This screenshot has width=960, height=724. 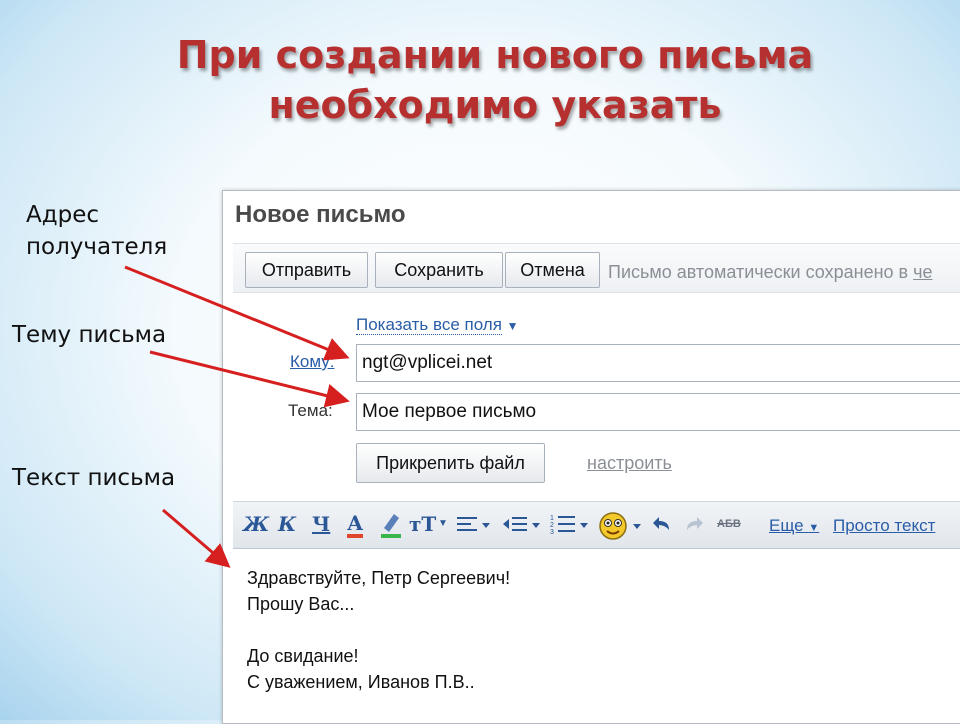 What do you see at coordinates (237, 416) in the screenshot?
I see `annotation-arrows` at bounding box center [237, 416].